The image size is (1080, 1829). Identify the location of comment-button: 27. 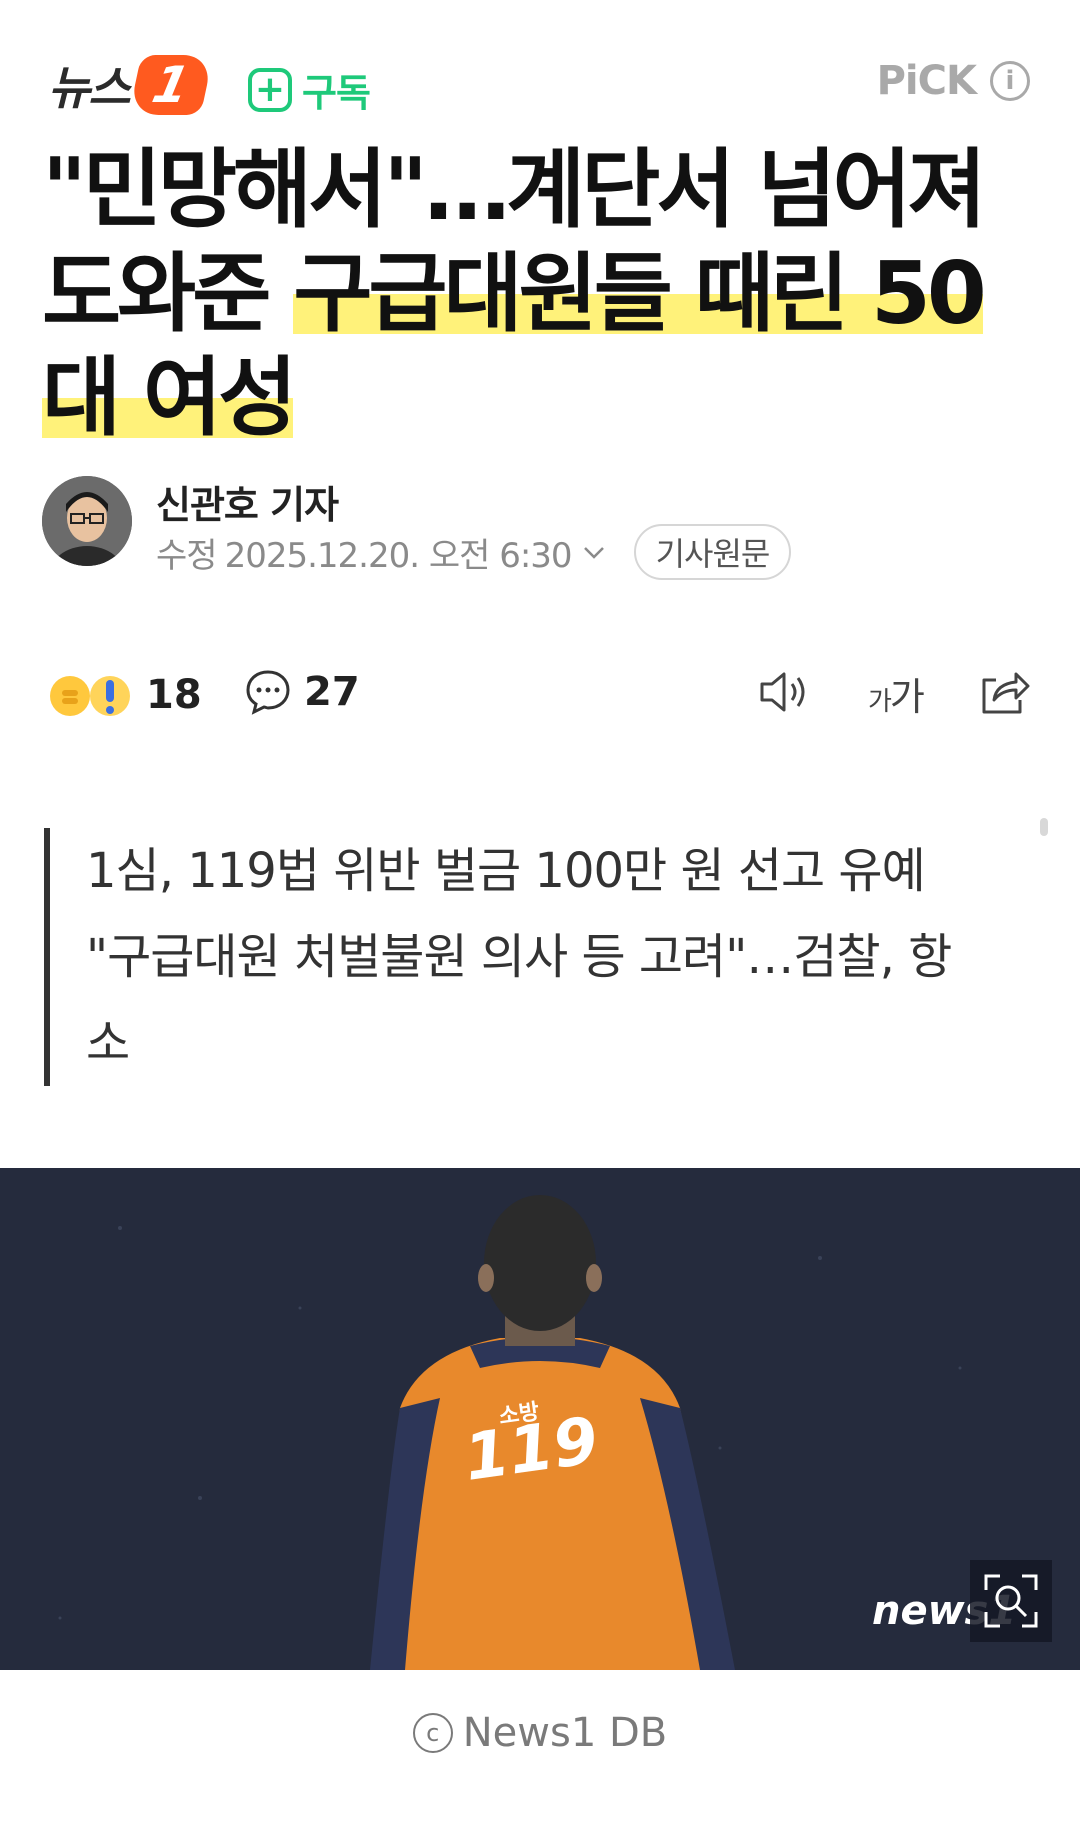
(302, 692).